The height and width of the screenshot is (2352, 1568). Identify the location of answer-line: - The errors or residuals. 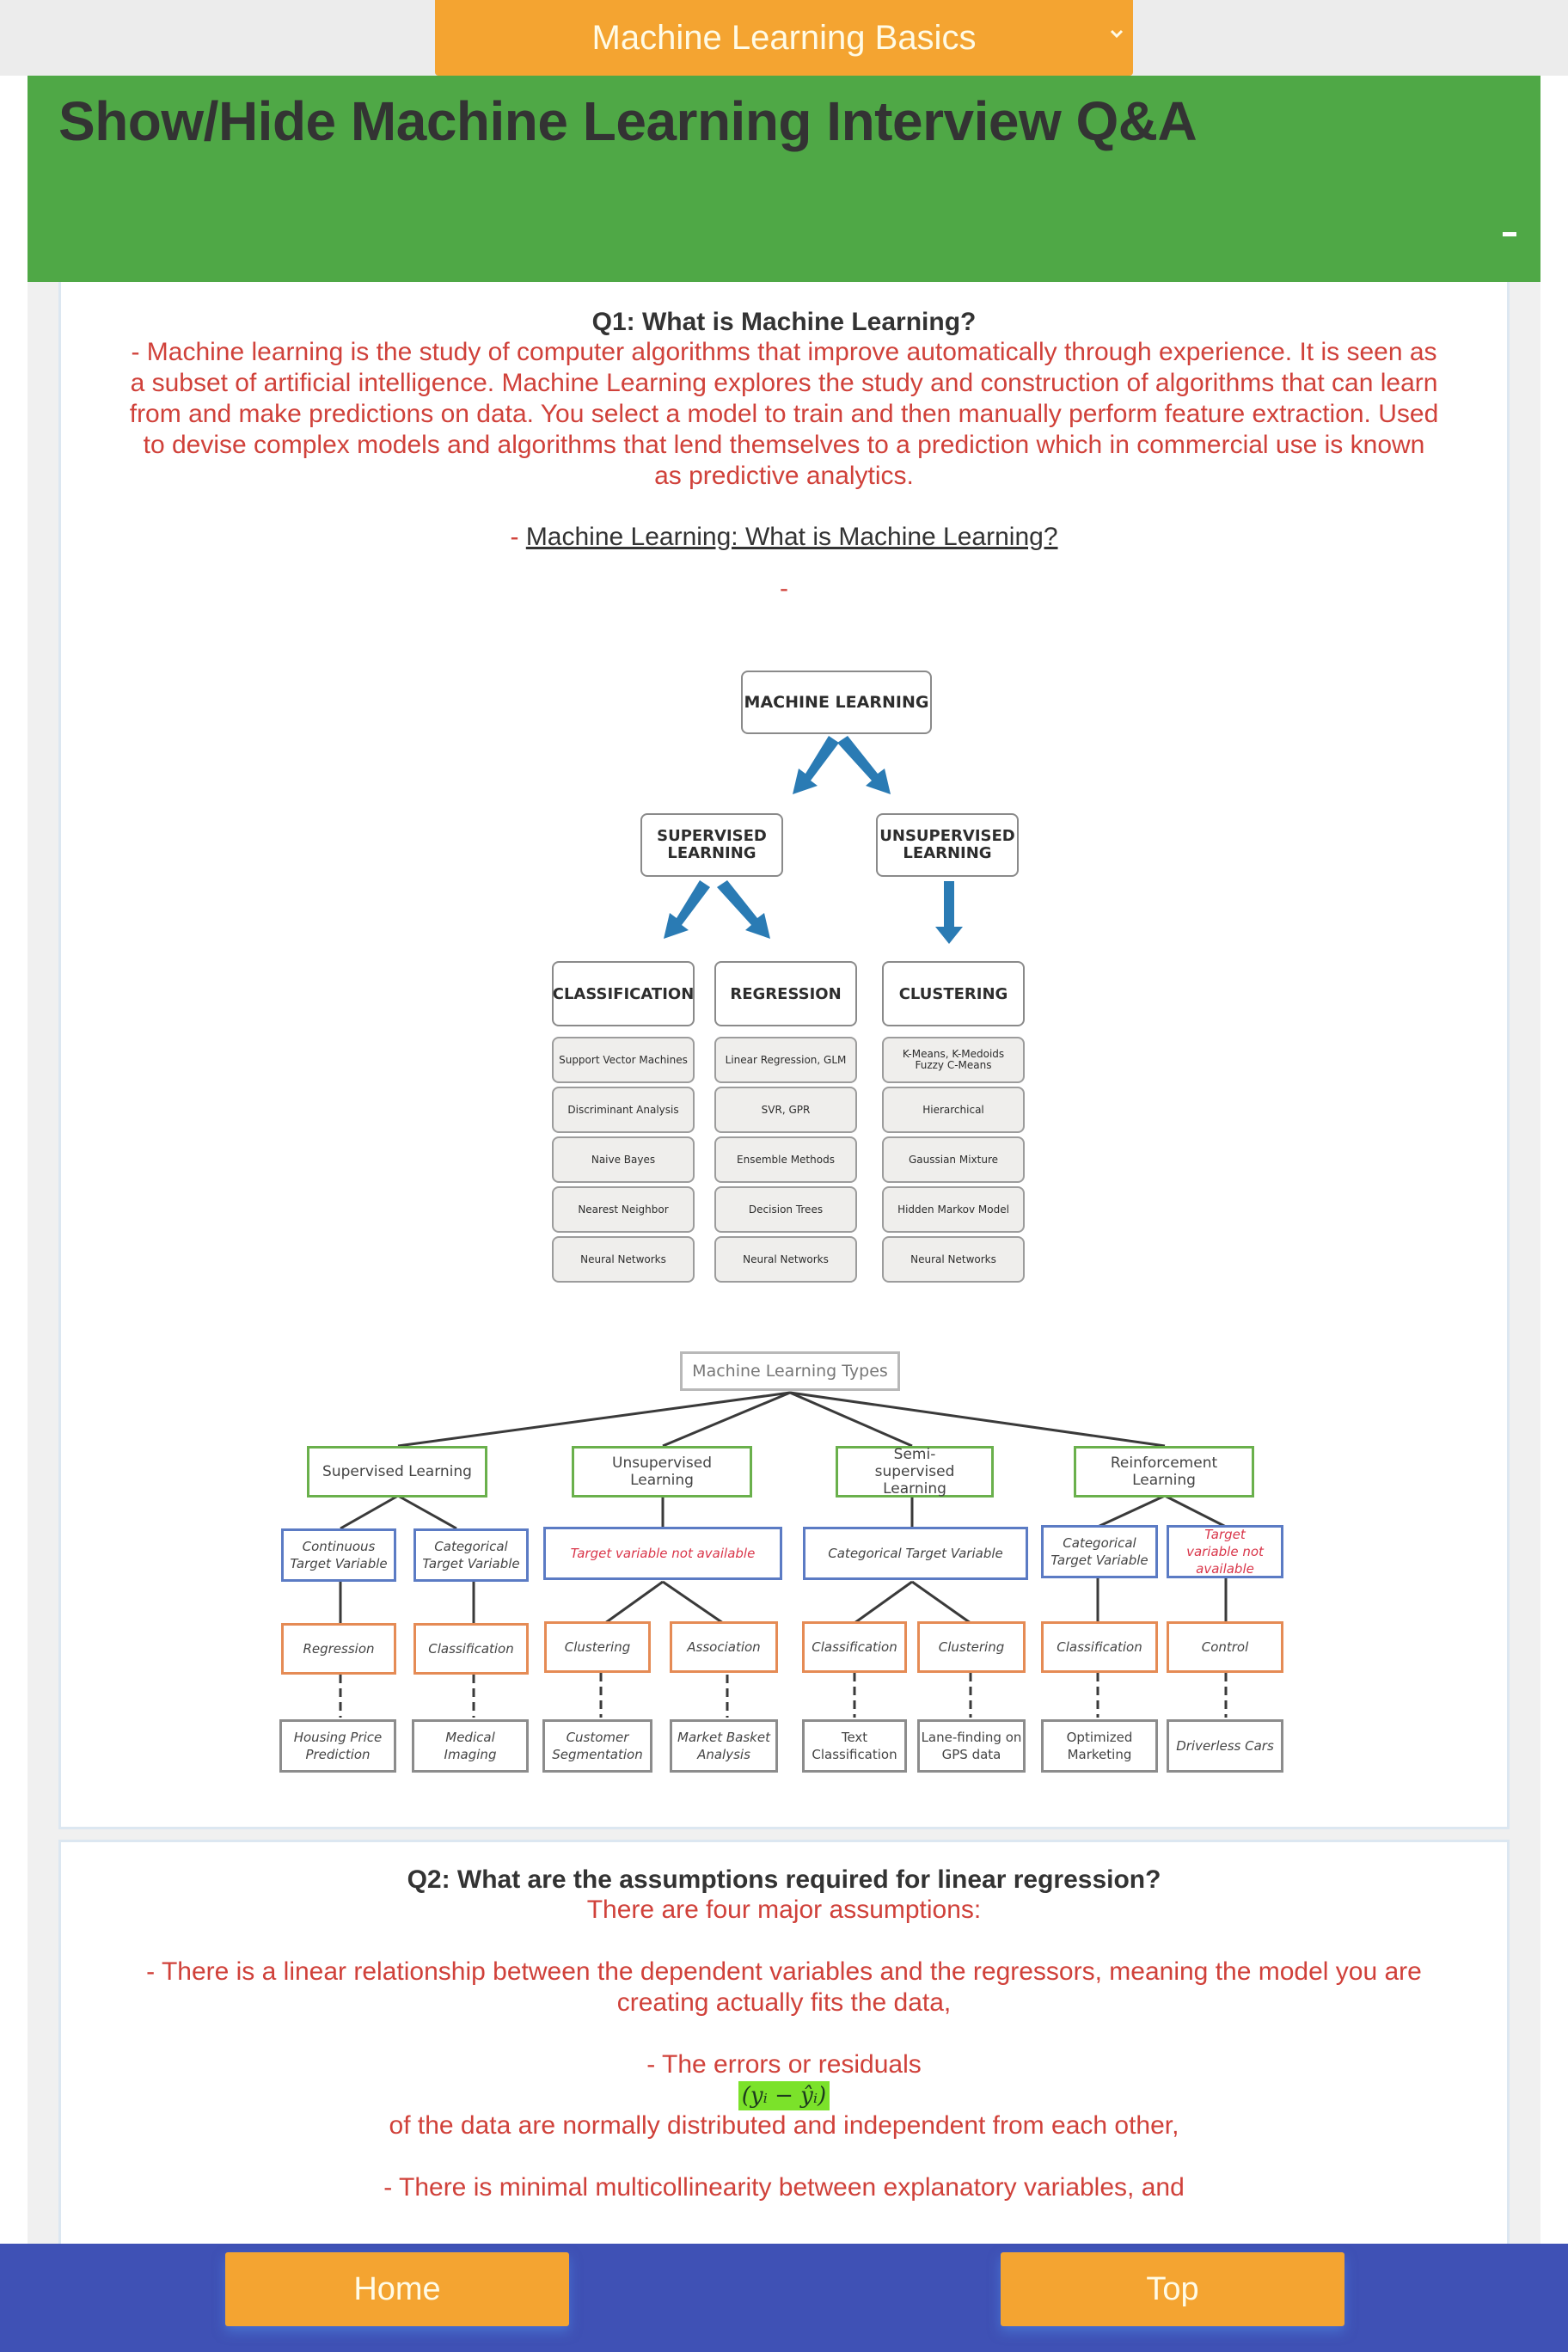
(784, 2064).